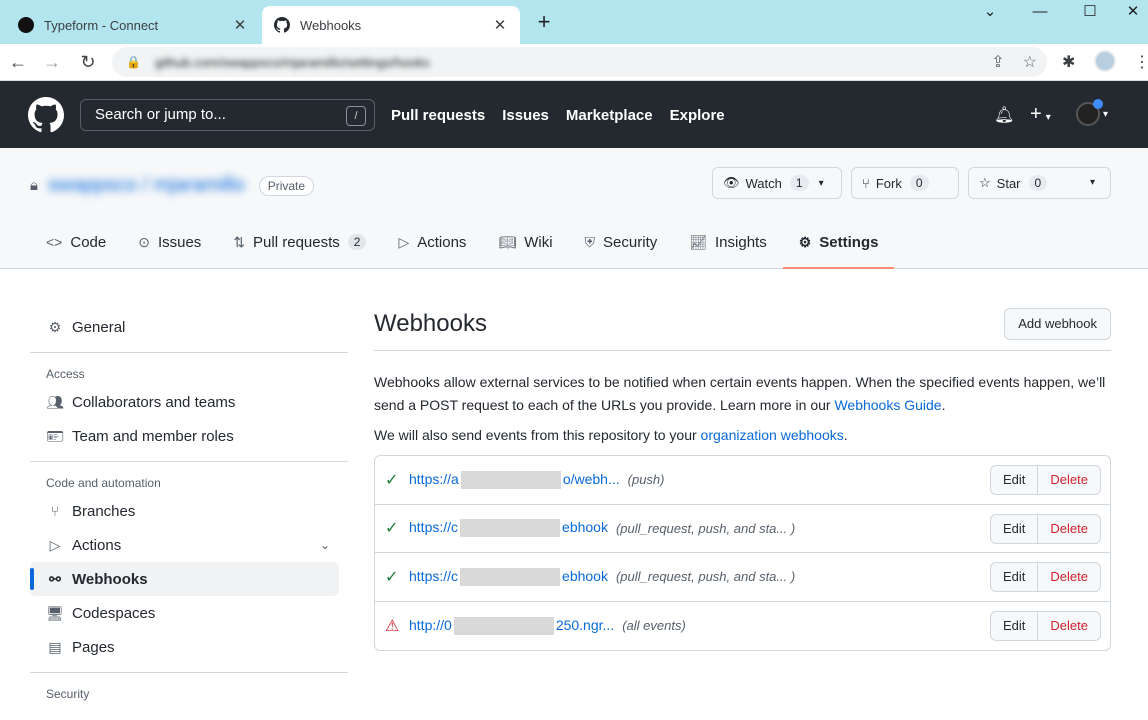 The image size is (1148, 720). Describe the element at coordinates (46, 115) in the screenshot. I see `github-logo-icon` at that location.